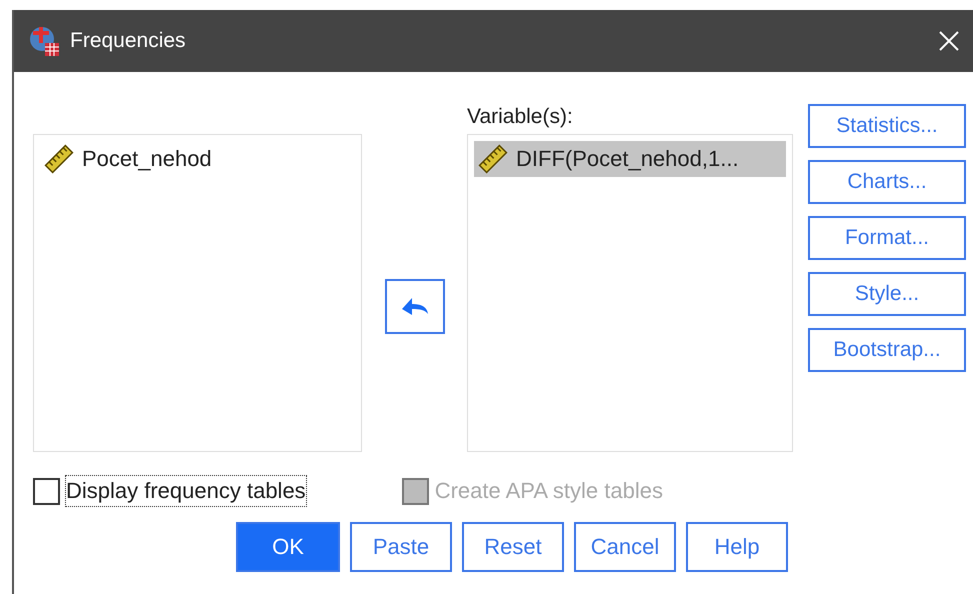  I want to click on app-icon, so click(44, 41).